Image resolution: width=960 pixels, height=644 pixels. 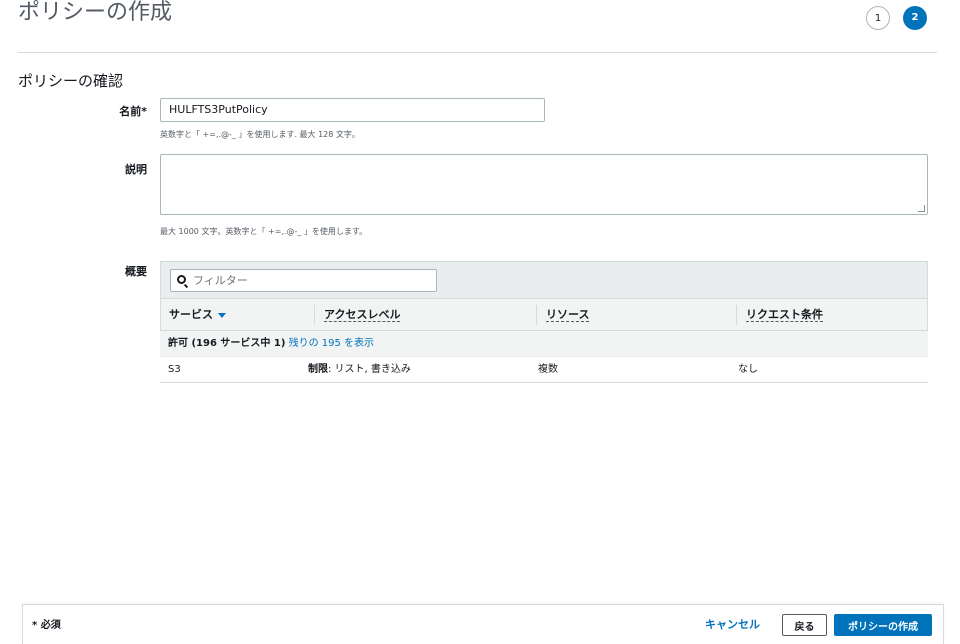 What do you see at coordinates (568, 315) in the screenshot?
I see `column-label-resource: リソース` at bounding box center [568, 315].